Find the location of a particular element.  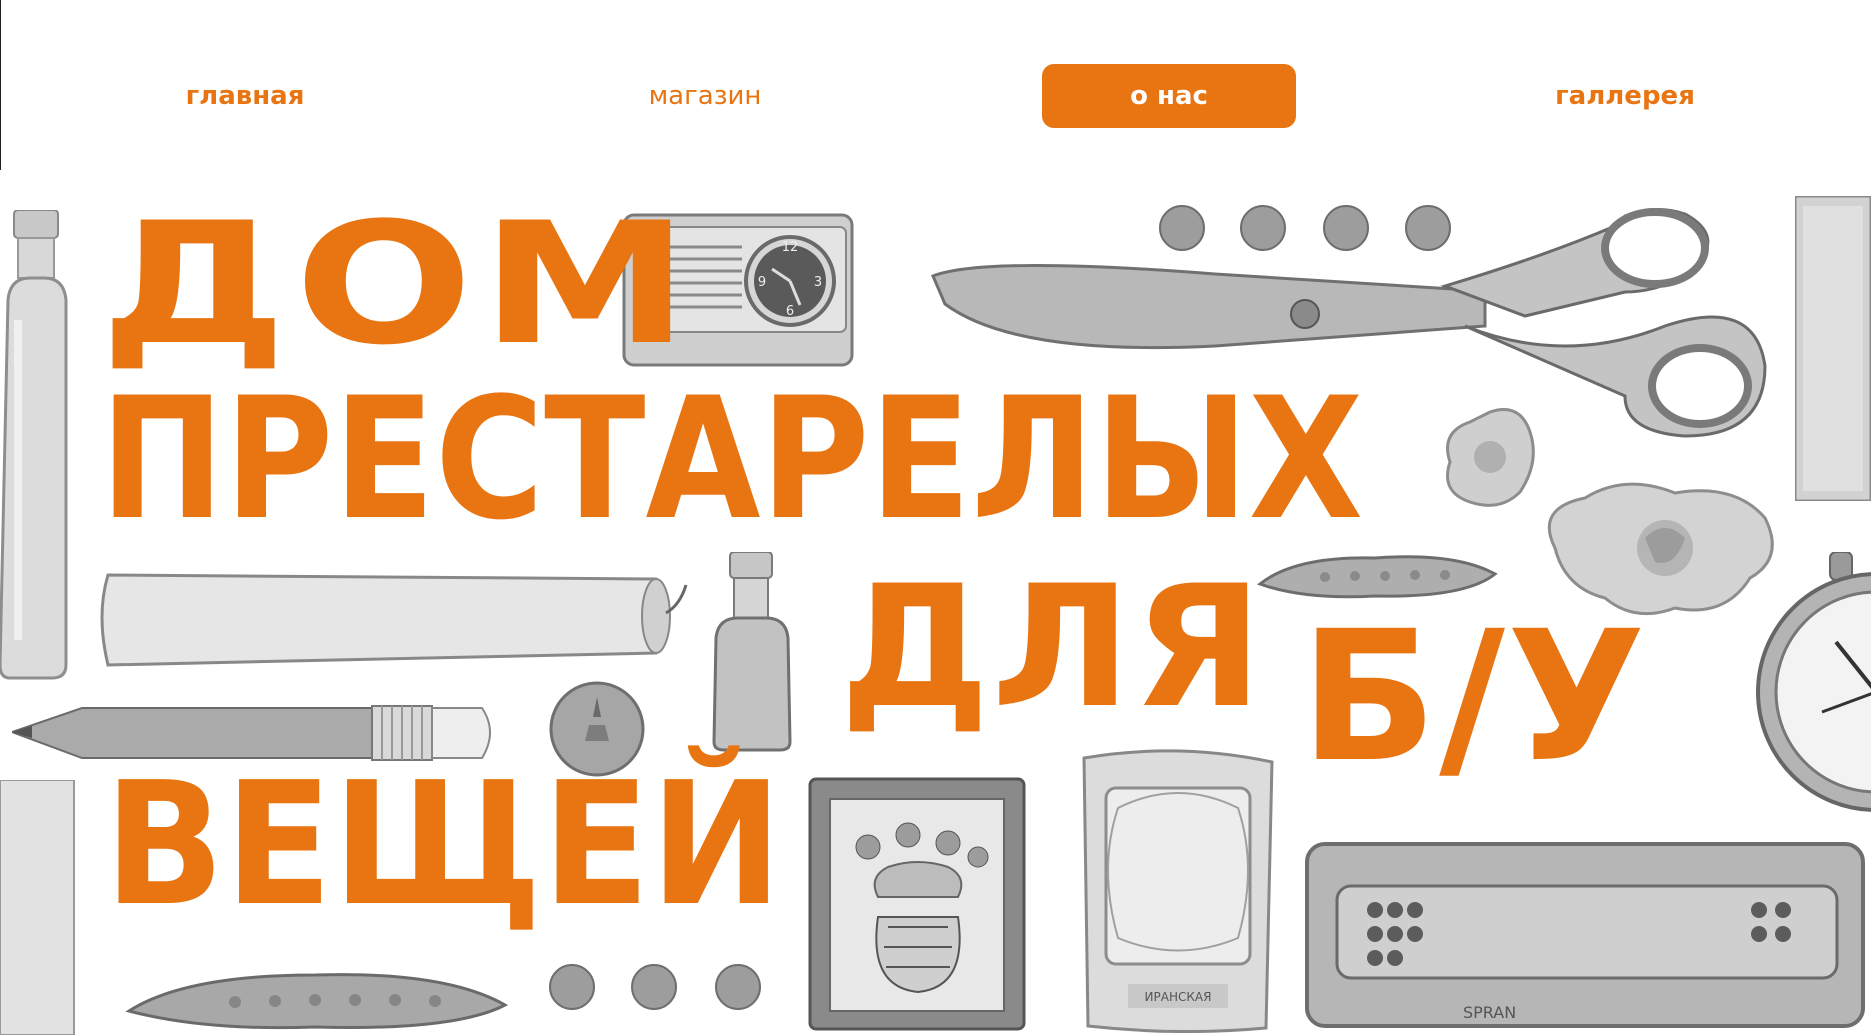

clock-number-12: 12 is located at coordinates (790, 247).